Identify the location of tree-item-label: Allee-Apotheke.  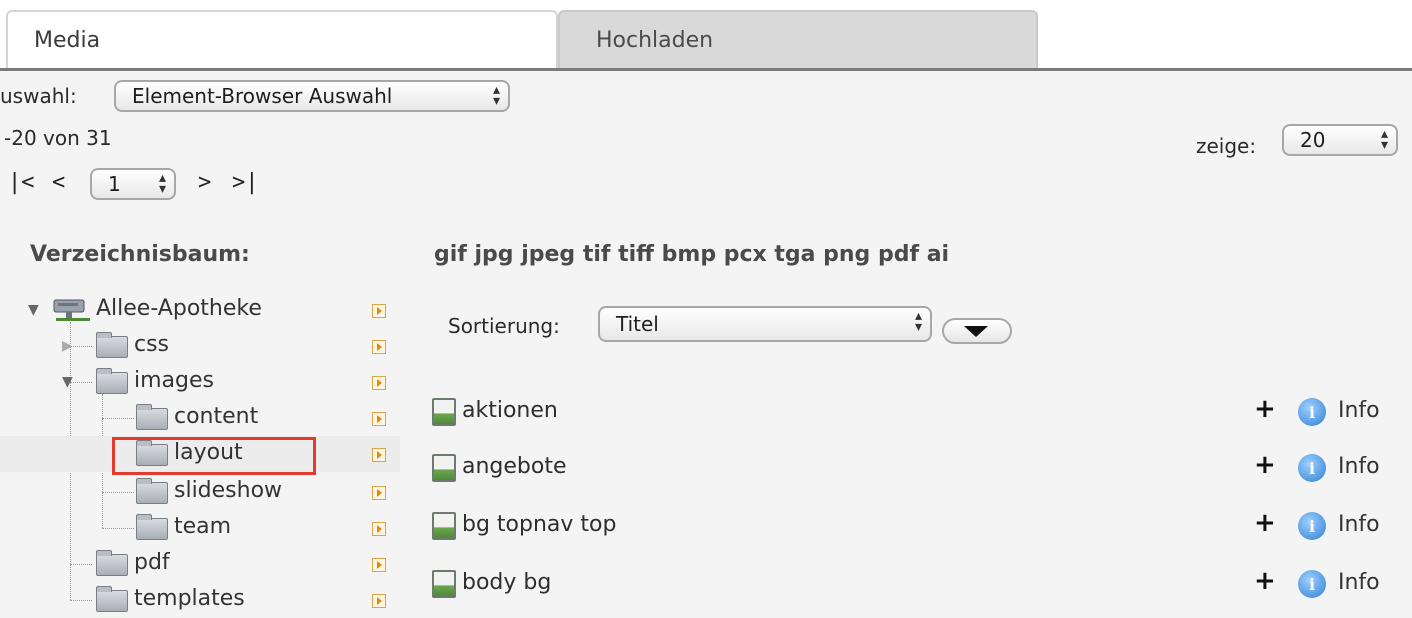
(179, 308).